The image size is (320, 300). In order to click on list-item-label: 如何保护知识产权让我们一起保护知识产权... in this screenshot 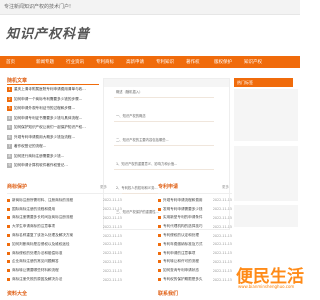, I will do `click(50, 127)`.